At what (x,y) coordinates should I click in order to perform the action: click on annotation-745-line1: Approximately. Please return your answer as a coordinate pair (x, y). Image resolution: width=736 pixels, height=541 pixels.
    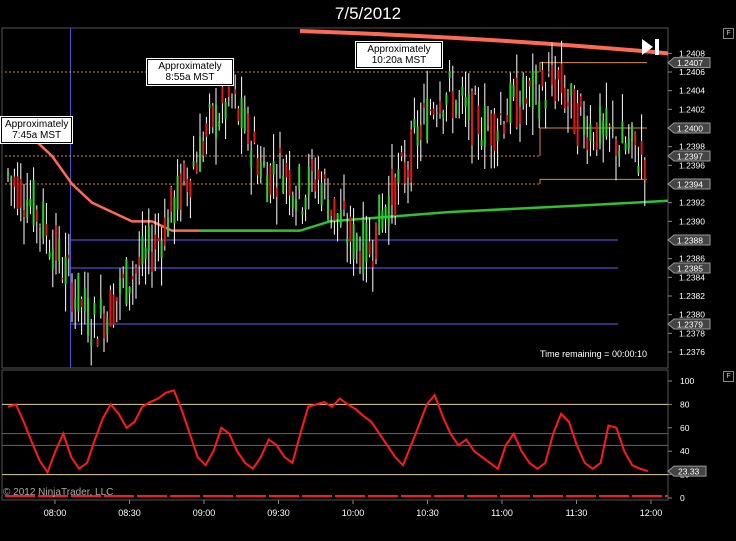
    Looking at the image, I should click on (37, 124).